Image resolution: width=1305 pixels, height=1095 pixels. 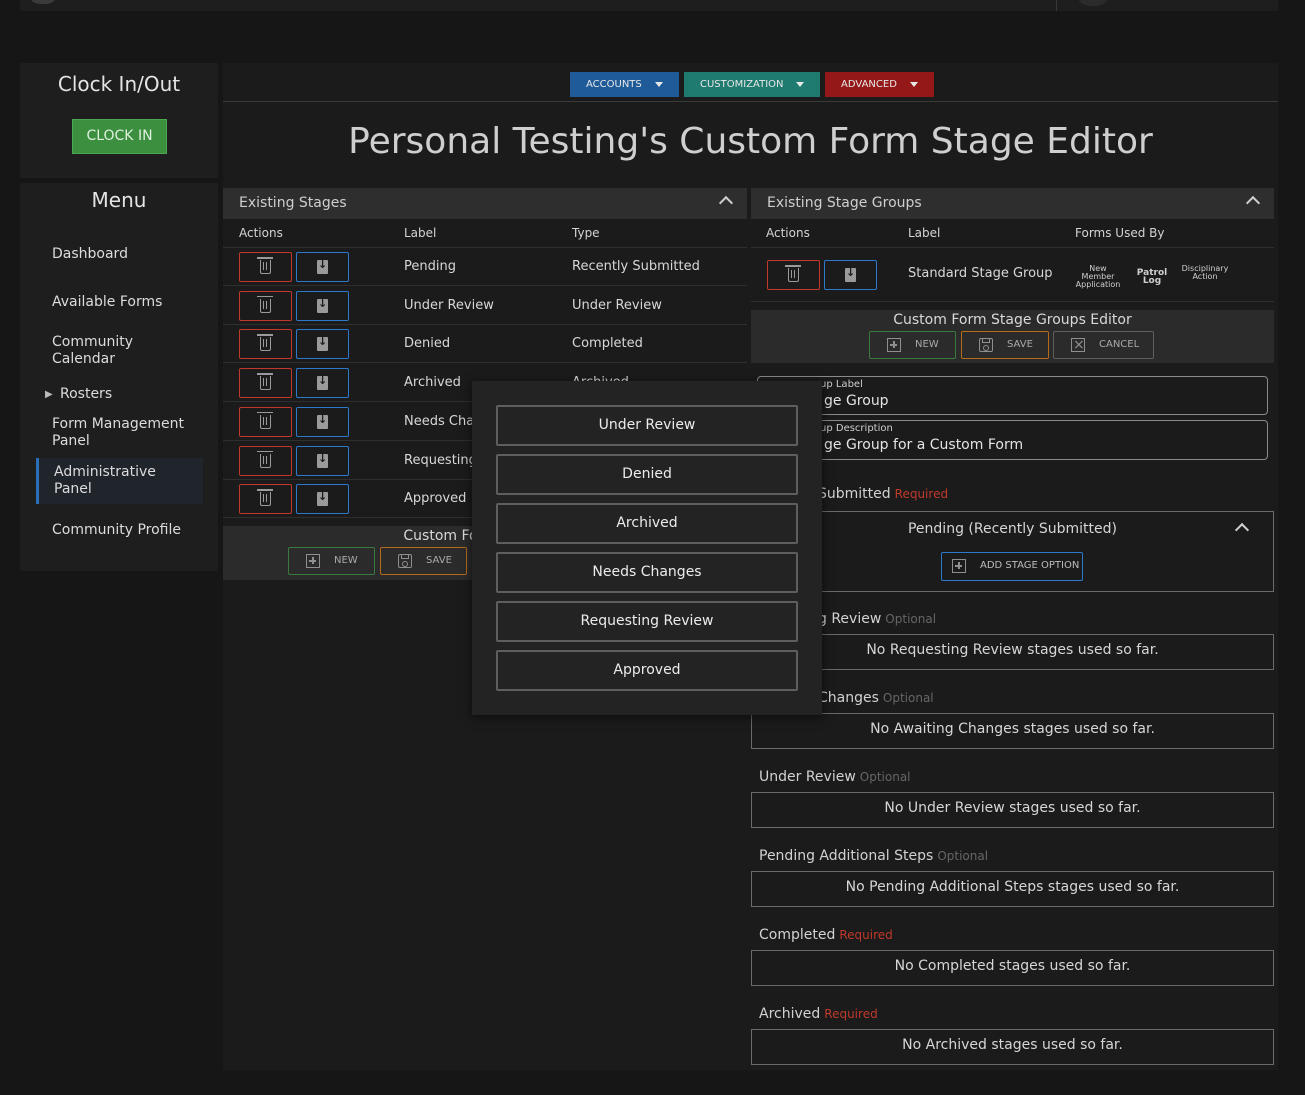 What do you see at coordinates (119, 84) in the screenshot?
I see `clock-title: Clock In/Out` at bounding box center [119, 84].